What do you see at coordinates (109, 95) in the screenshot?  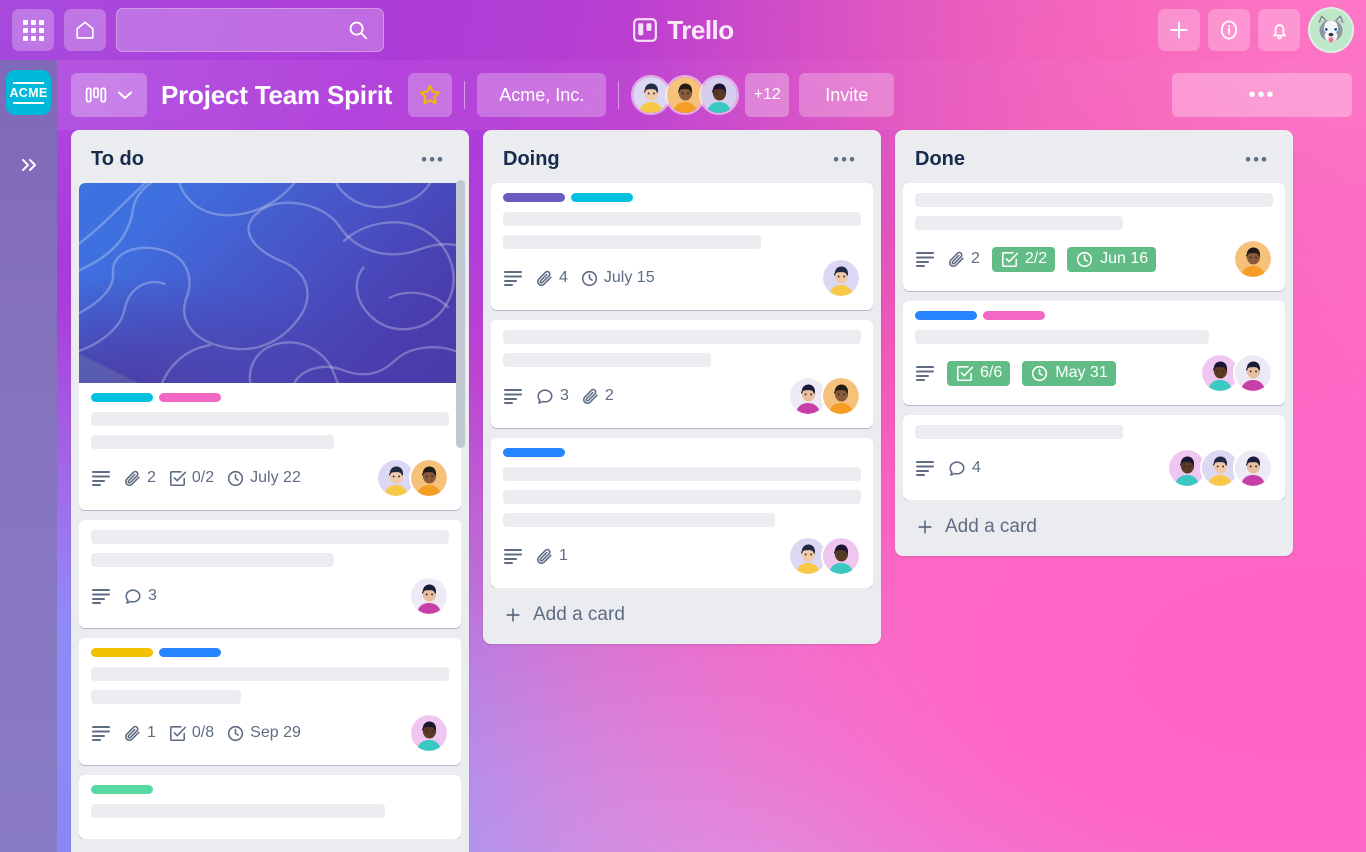 I see `board-view-switcher` at bounding box center [109, 95].